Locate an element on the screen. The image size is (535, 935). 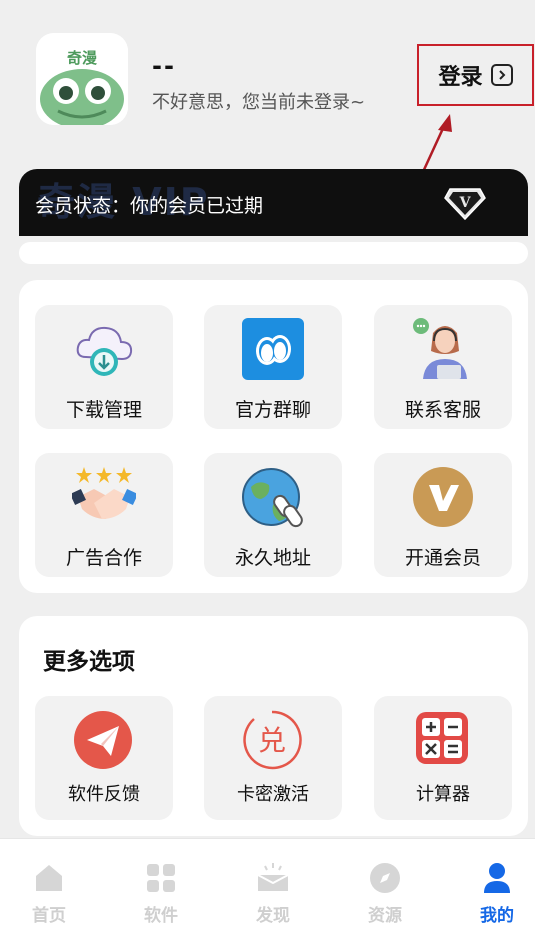
download-manager-button: 下载管理 is located at coordinates (104, 367).